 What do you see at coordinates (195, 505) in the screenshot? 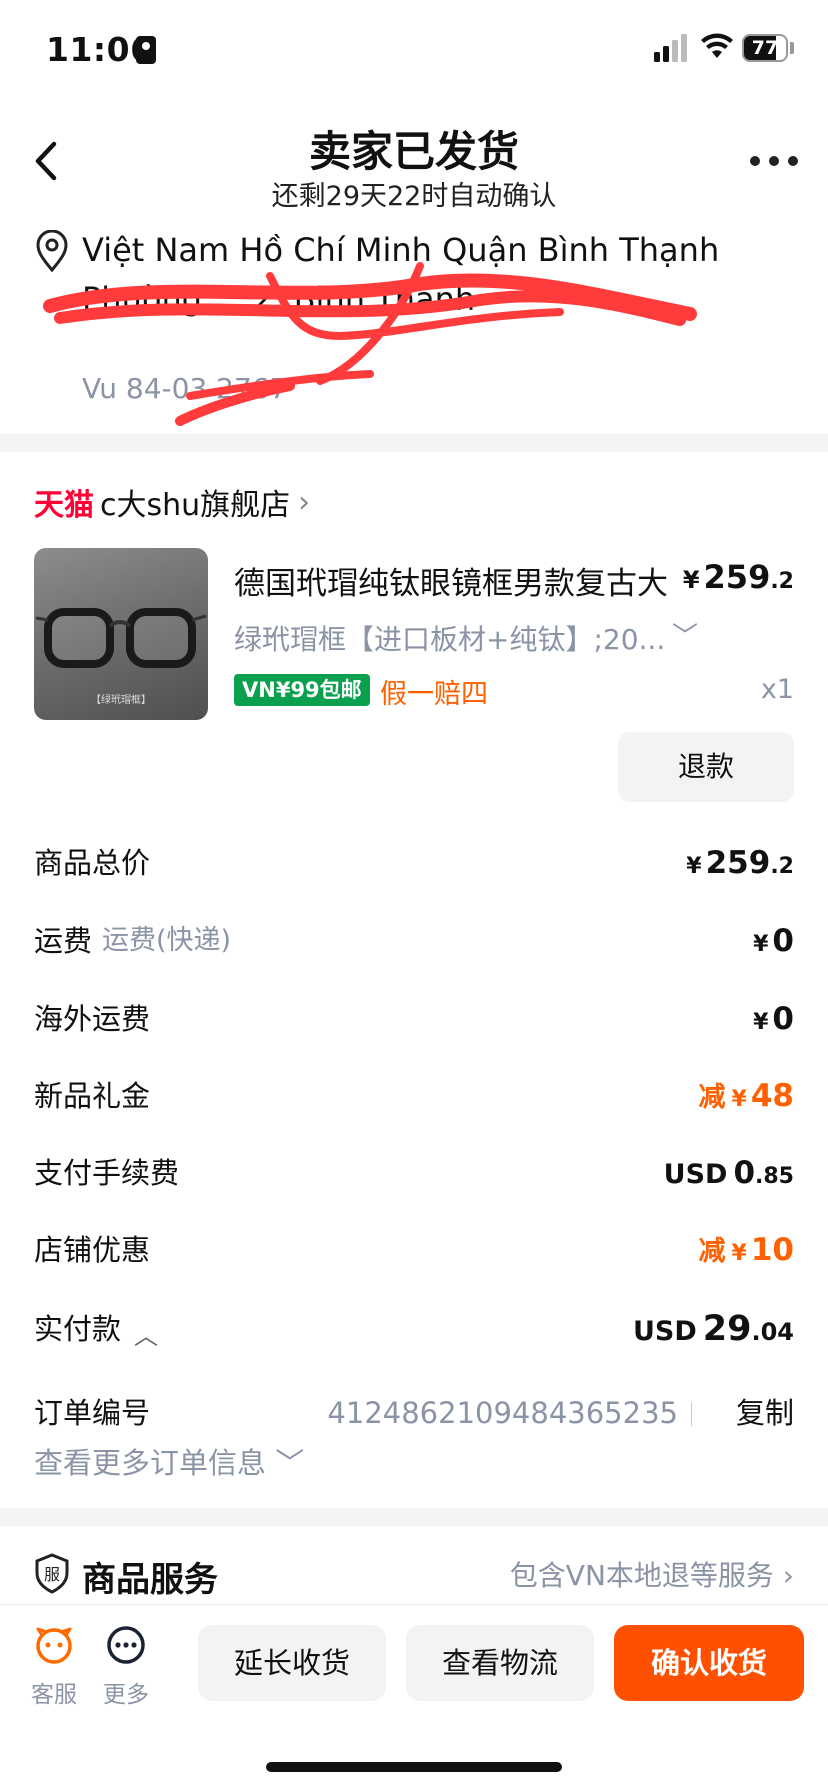
I see `shop-name: c大shu旗舰店` at bounding box center [195, 505].